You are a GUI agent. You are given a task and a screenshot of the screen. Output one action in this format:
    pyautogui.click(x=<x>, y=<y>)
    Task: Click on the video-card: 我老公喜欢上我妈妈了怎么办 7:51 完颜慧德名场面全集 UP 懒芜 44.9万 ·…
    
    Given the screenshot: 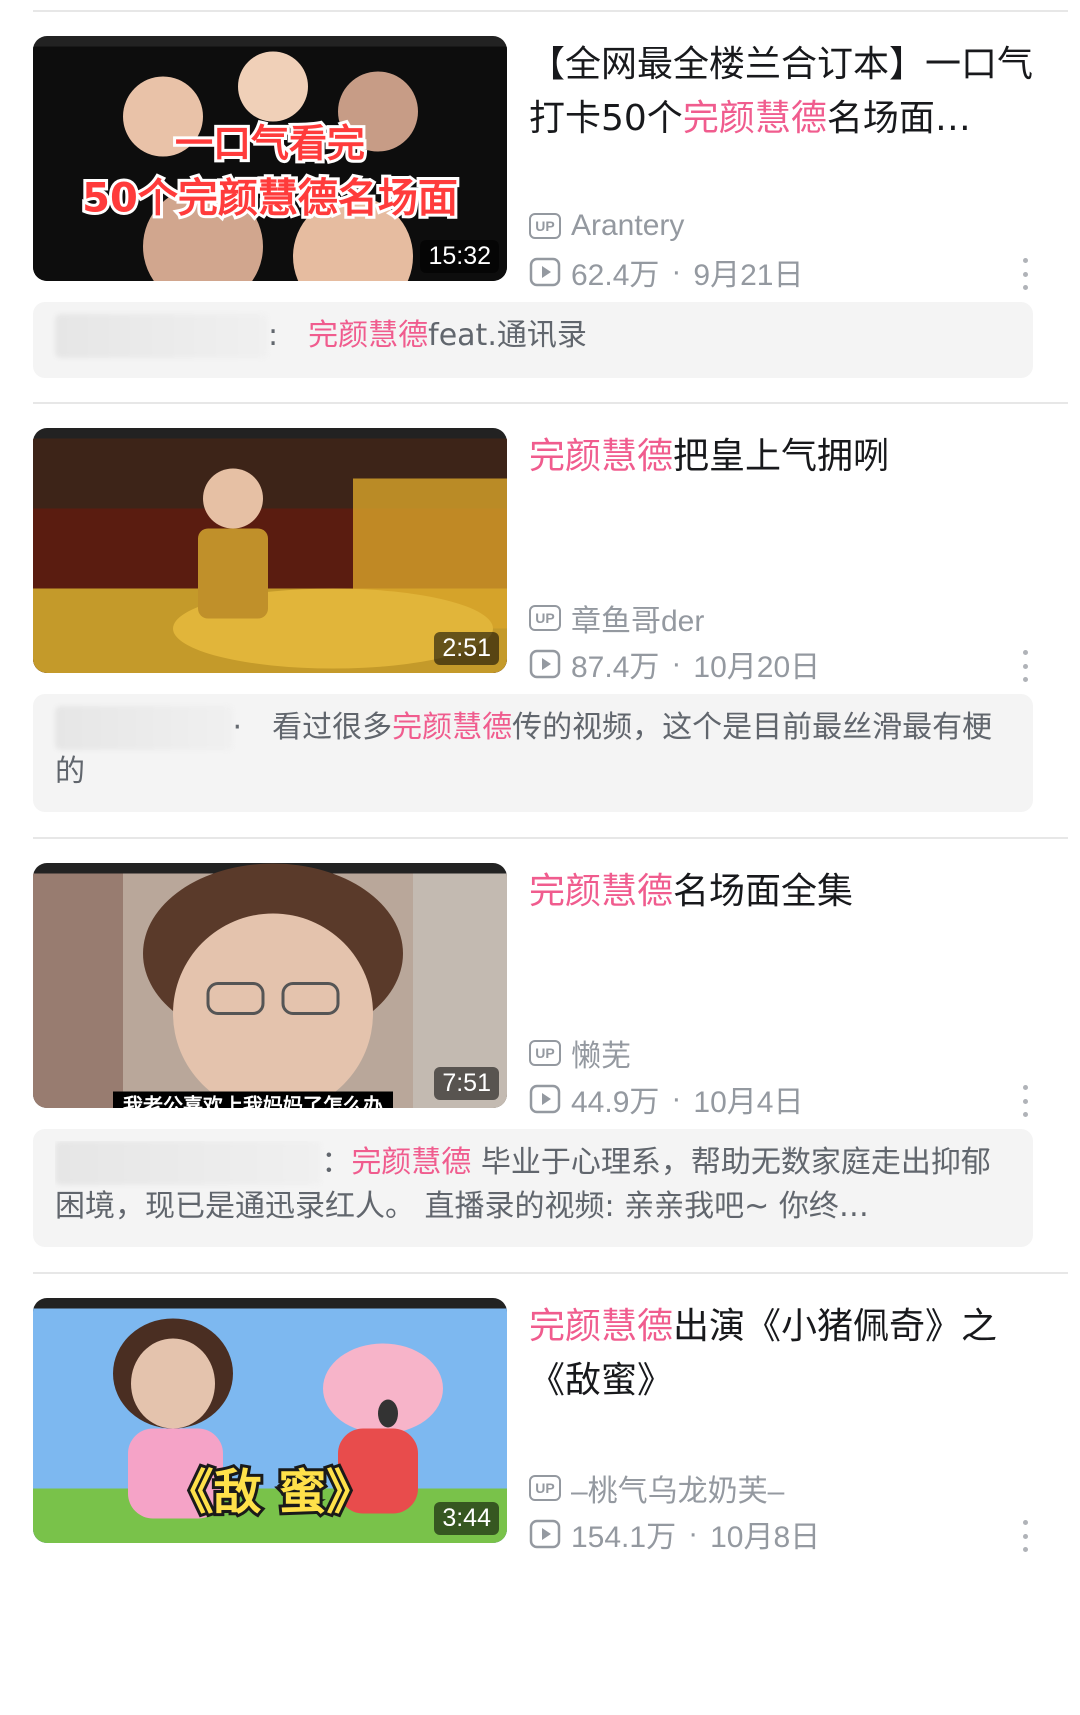 What is the action you would take?
    pyautogui.click(x=550, y=991)
    